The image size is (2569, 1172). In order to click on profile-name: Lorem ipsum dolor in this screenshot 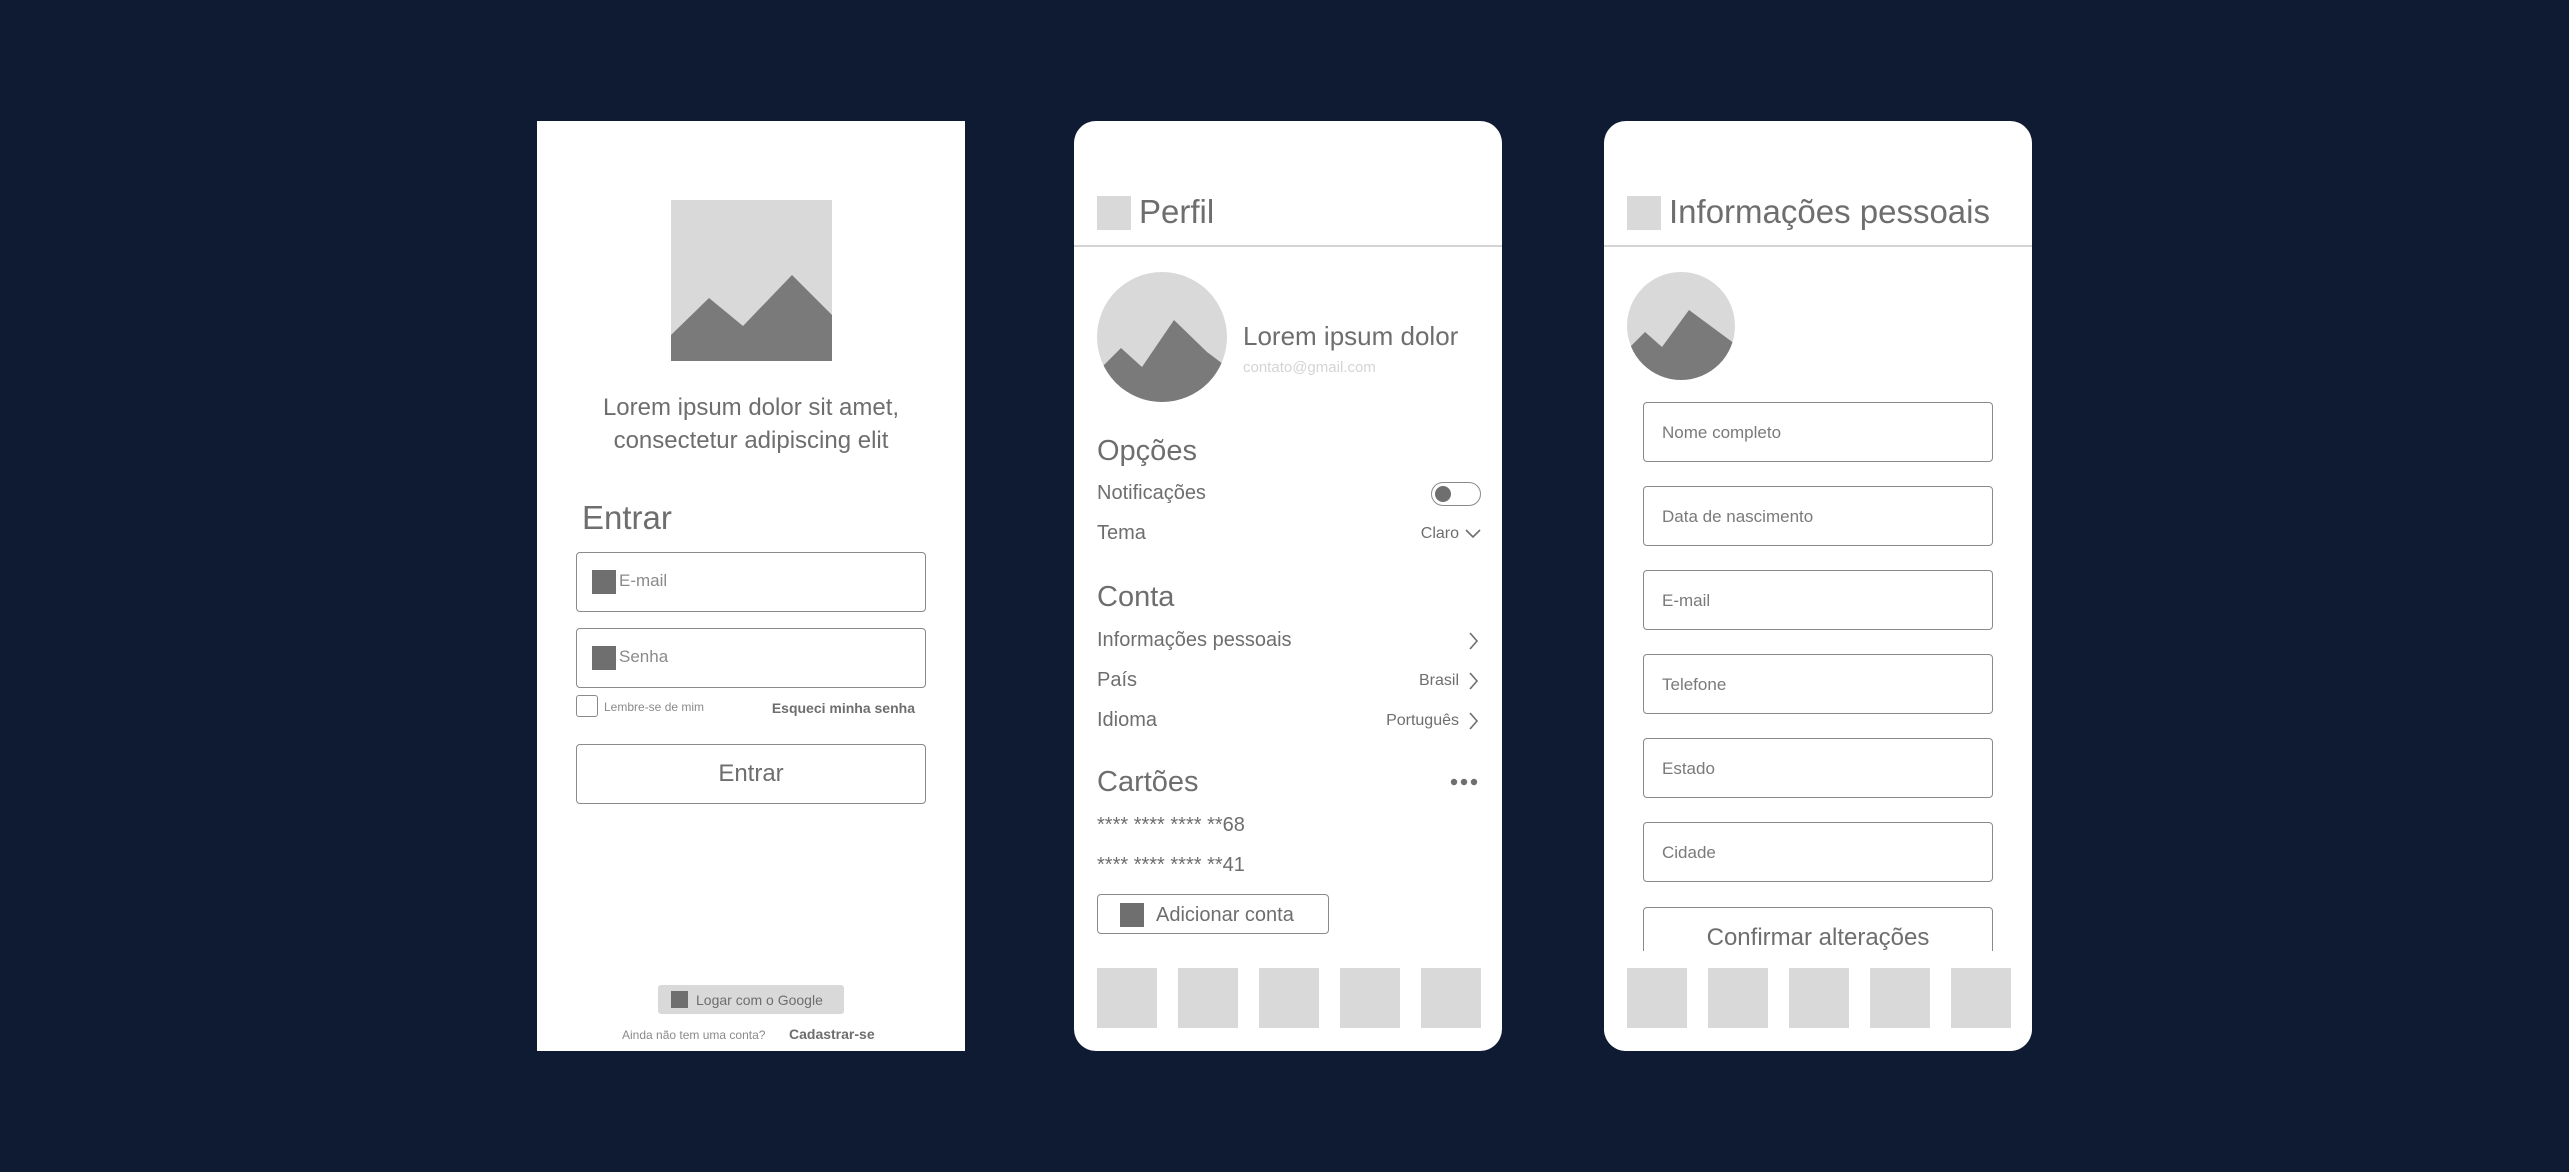, I will do `click(1351, 336)`.